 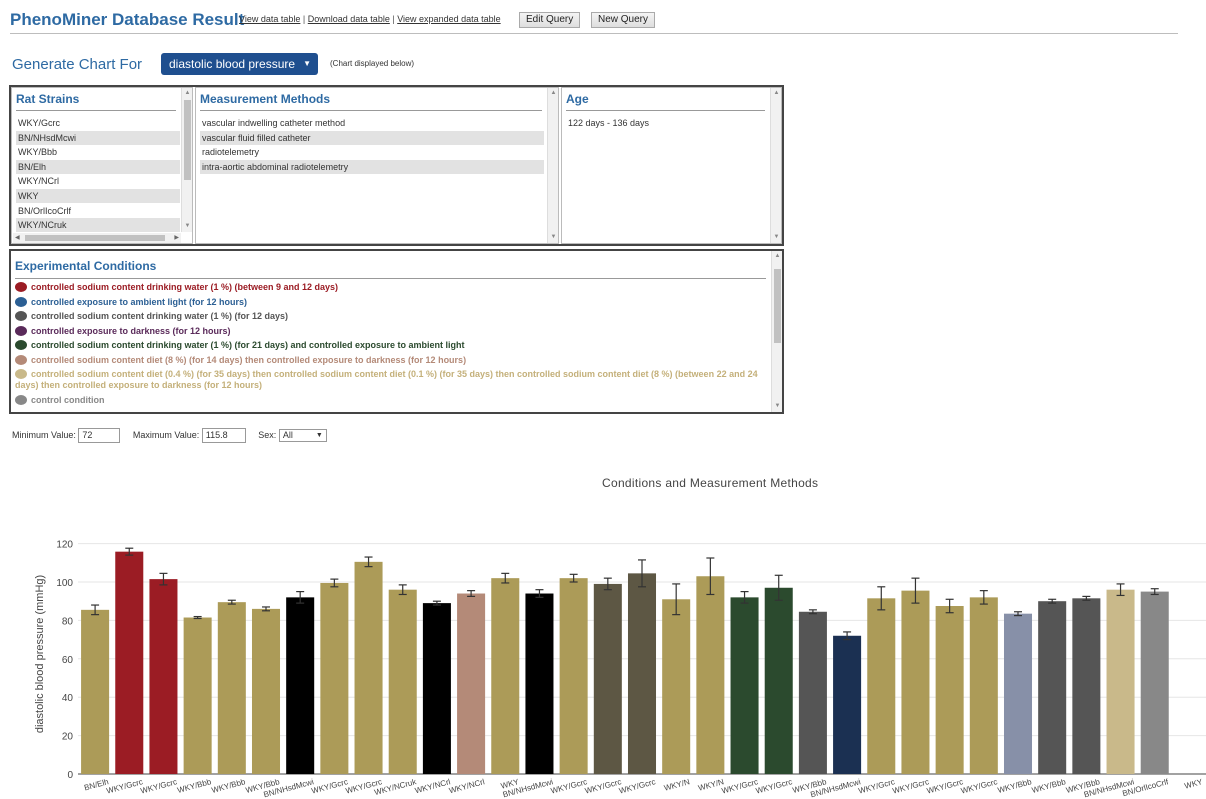 I want to click on rat-strains-title: Rat Strains, so click(x=48, y=99).